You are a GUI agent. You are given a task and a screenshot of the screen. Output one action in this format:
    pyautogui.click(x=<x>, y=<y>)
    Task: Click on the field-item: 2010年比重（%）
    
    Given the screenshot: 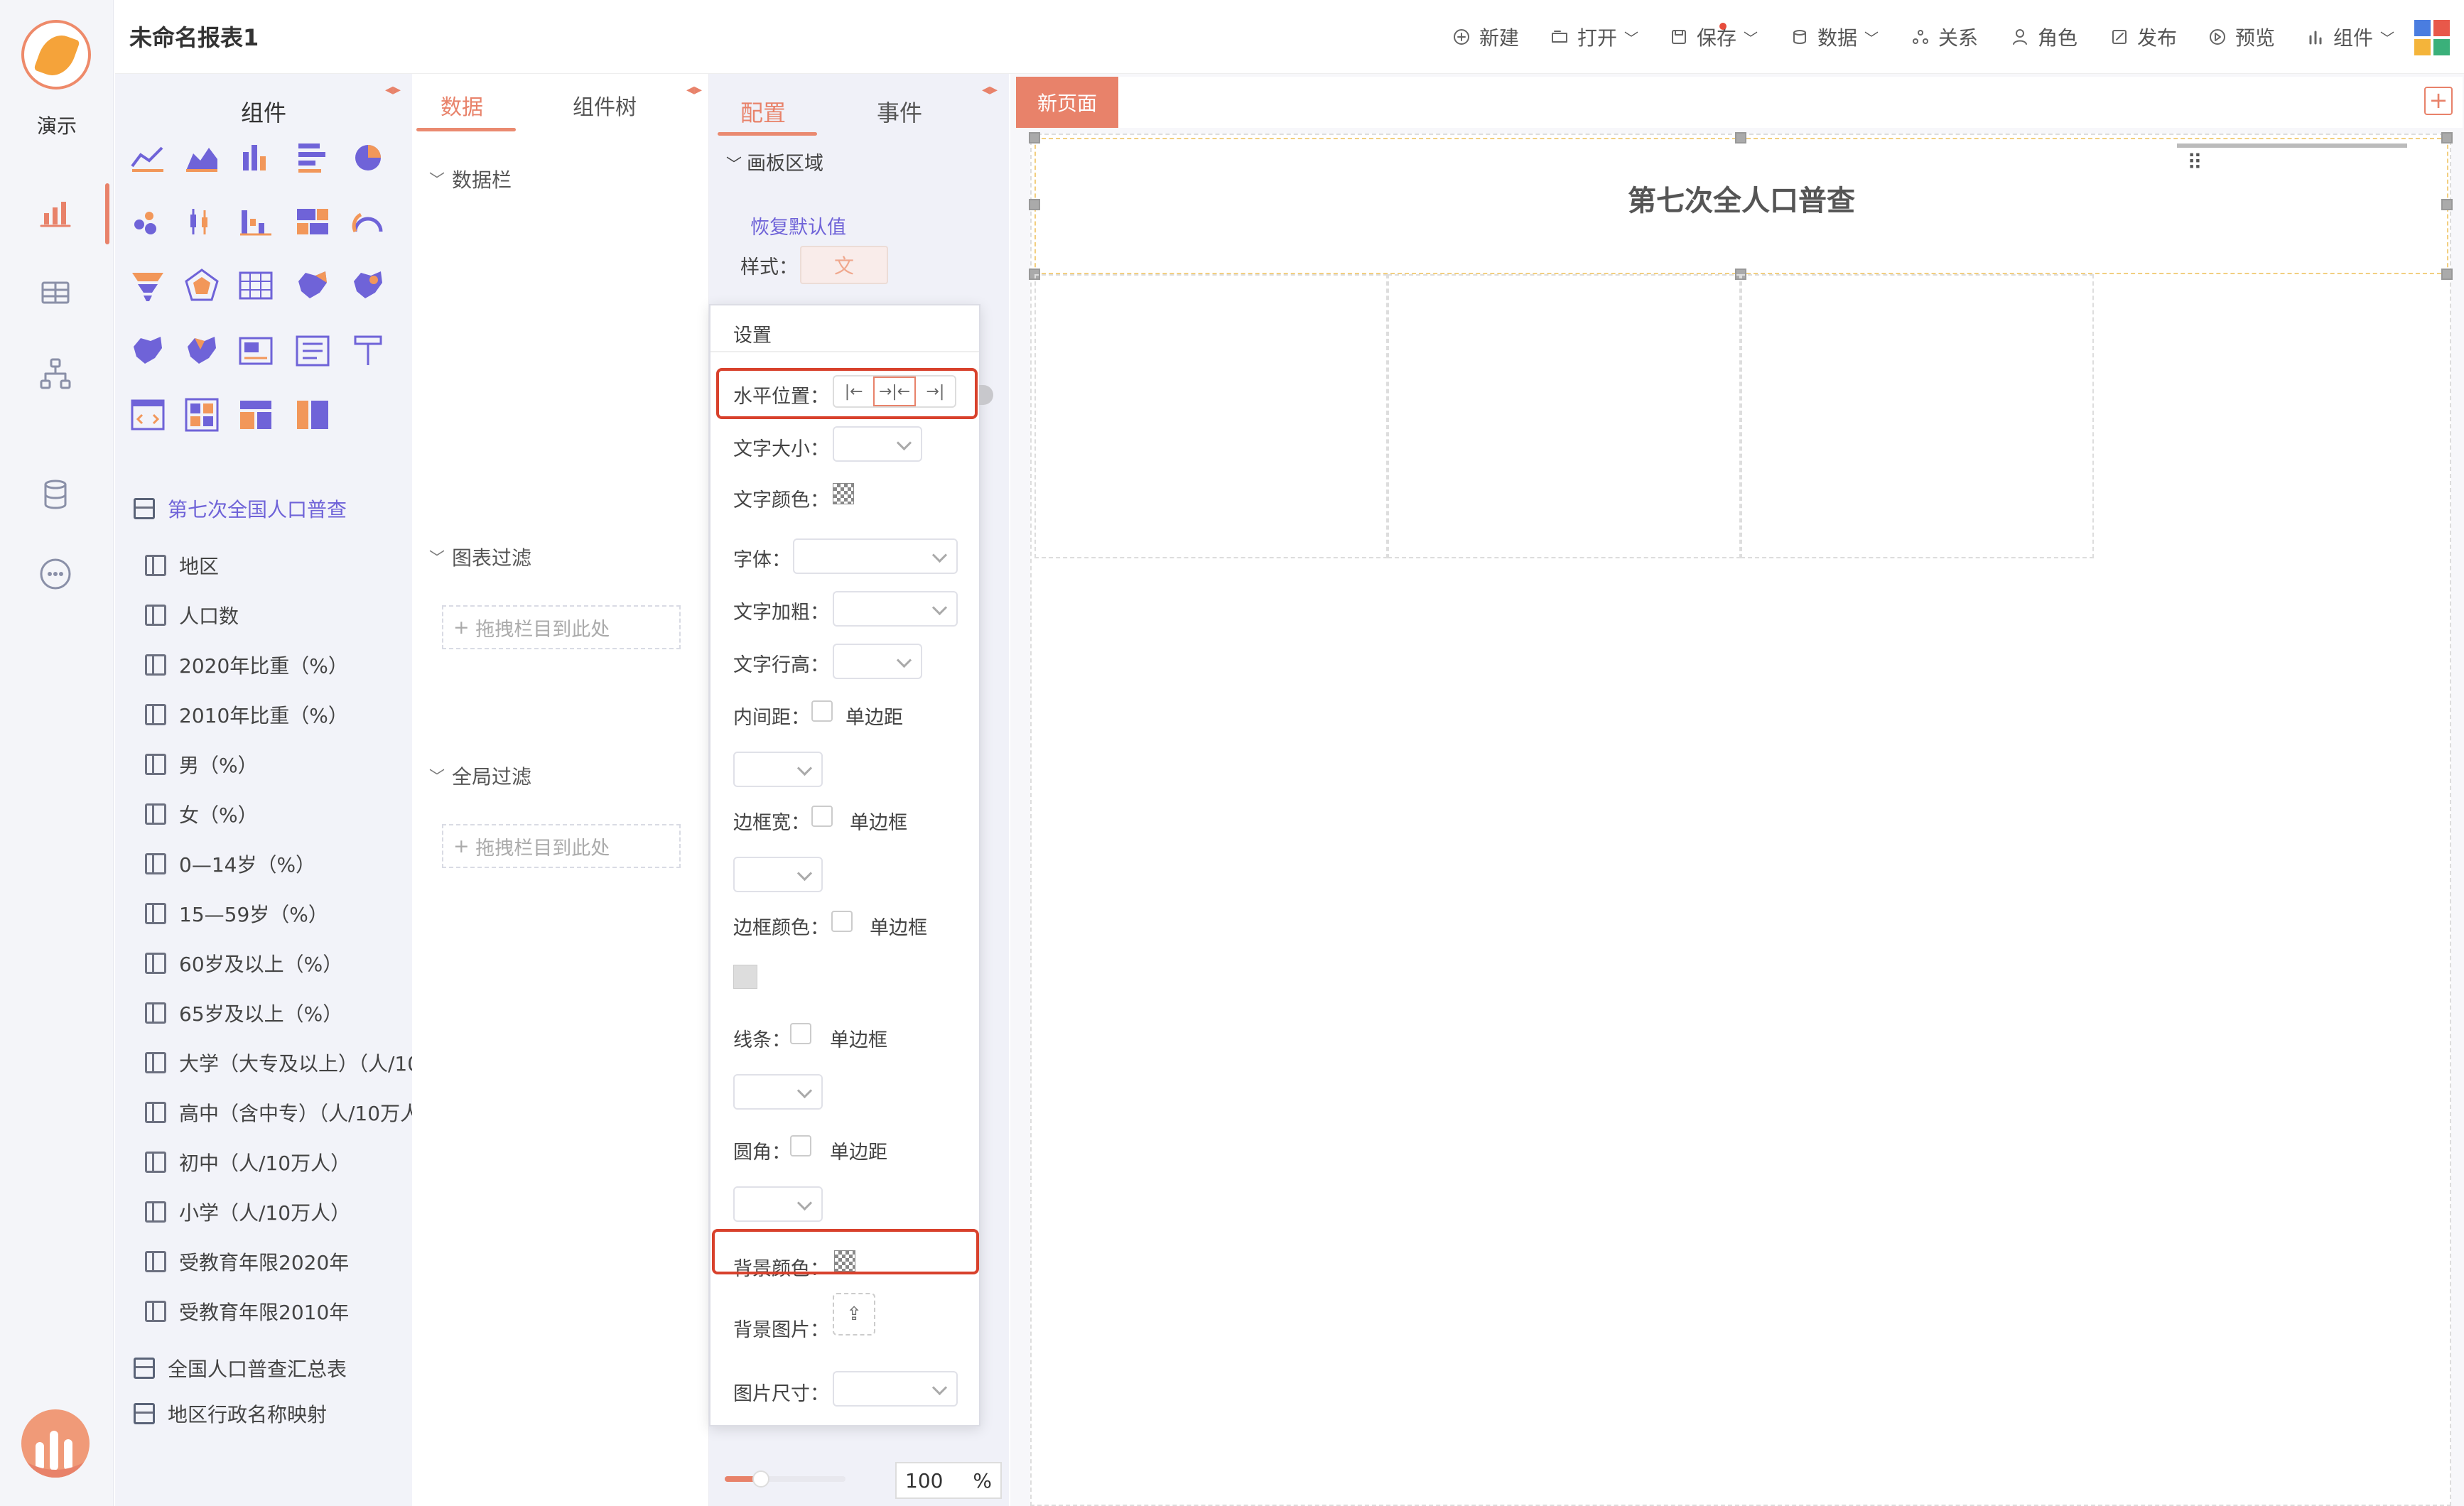 What is the action you would take?
    pyautogui.click(x=282, y=714)
    